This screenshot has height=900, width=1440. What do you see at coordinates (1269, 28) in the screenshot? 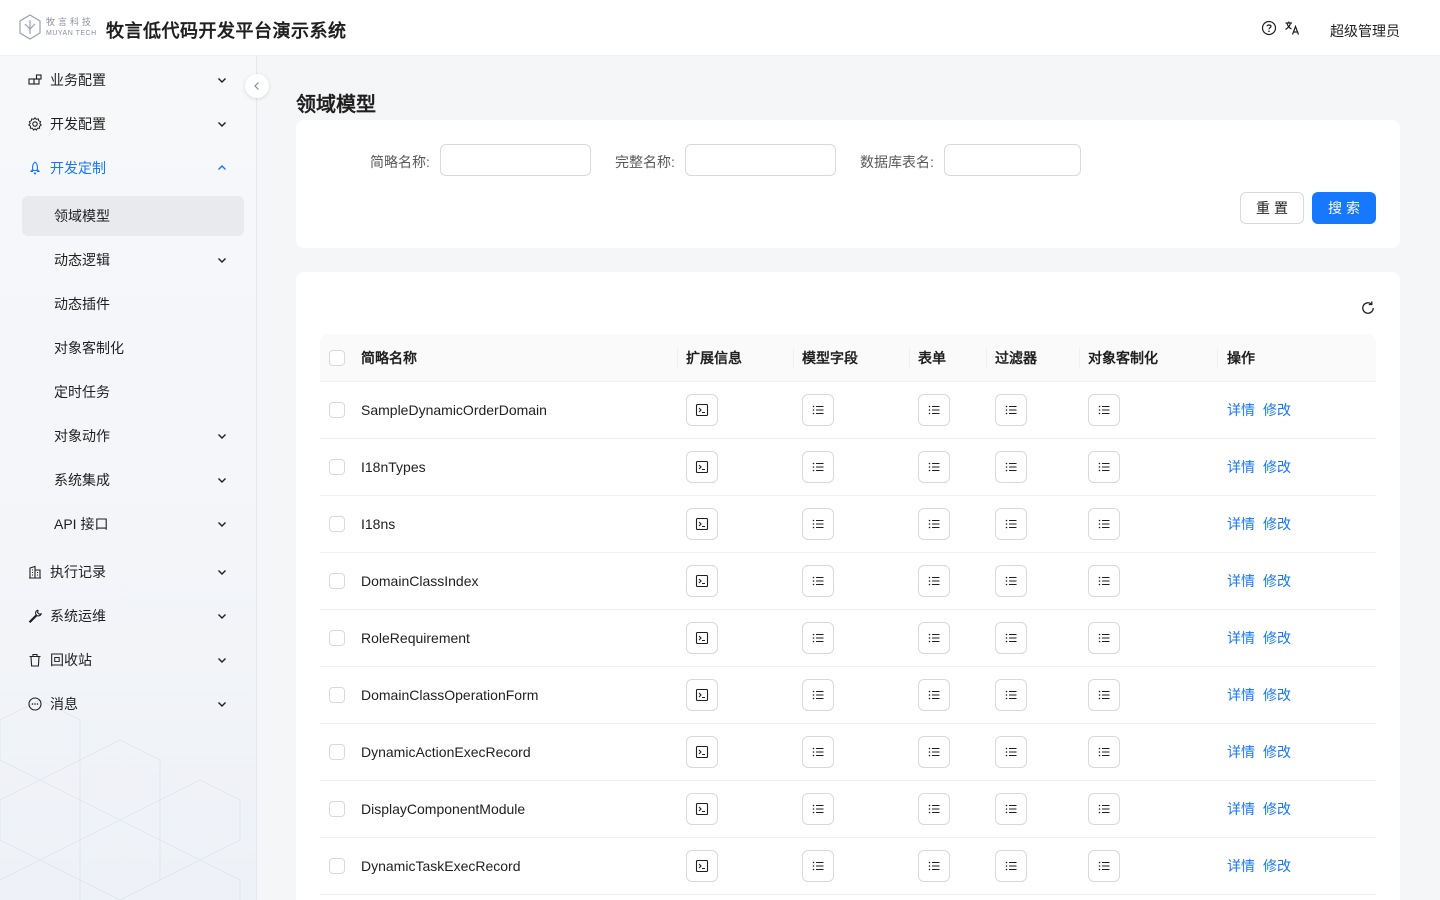
I see `help-icon` at bounding box center [1269, 28].